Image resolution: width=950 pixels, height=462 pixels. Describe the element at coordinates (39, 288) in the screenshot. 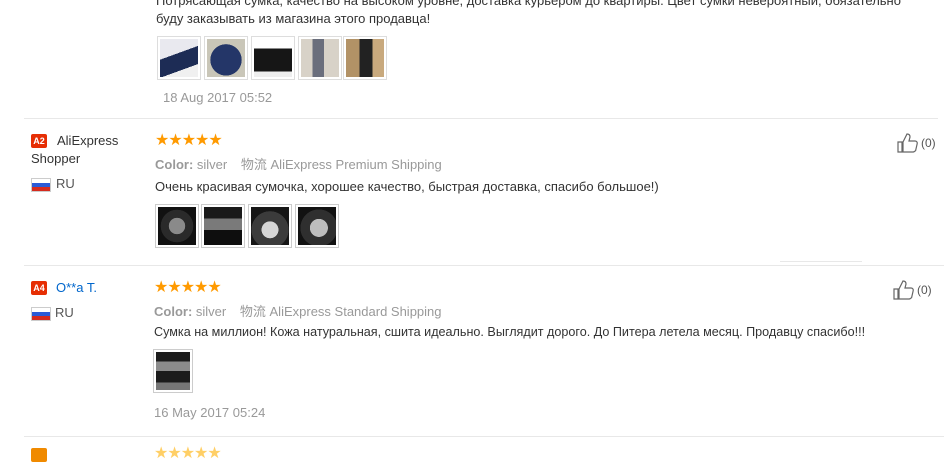

I see `buyer-level-badge: A4` at that location.